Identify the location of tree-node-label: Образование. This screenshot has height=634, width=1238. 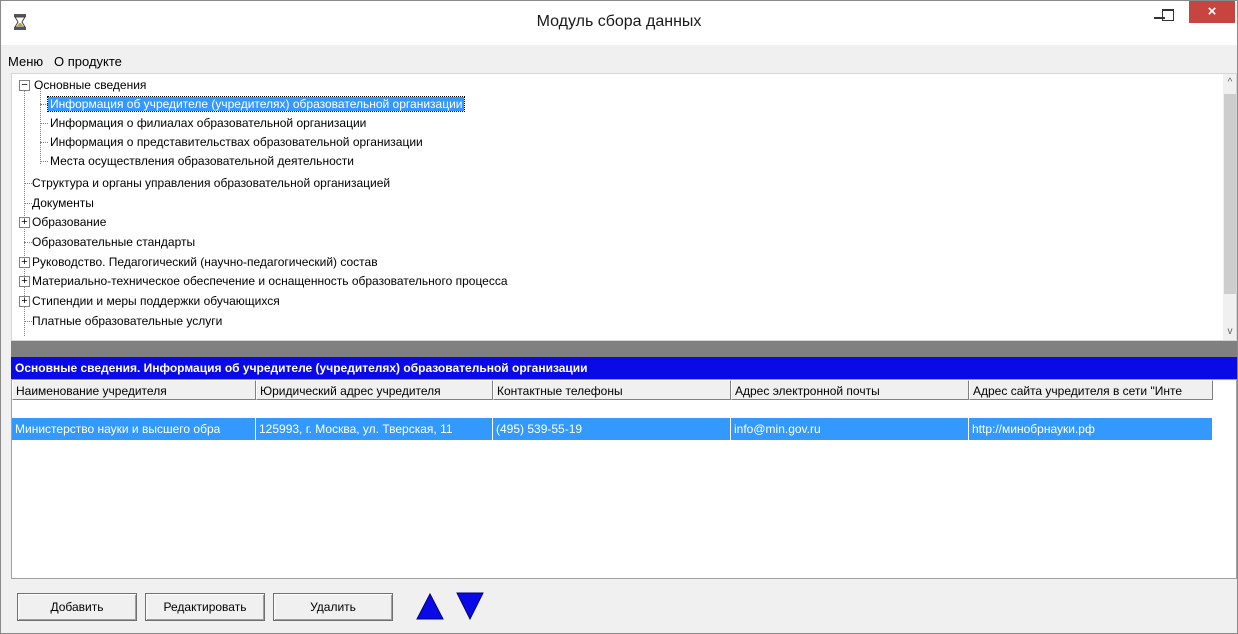
(69, 222).